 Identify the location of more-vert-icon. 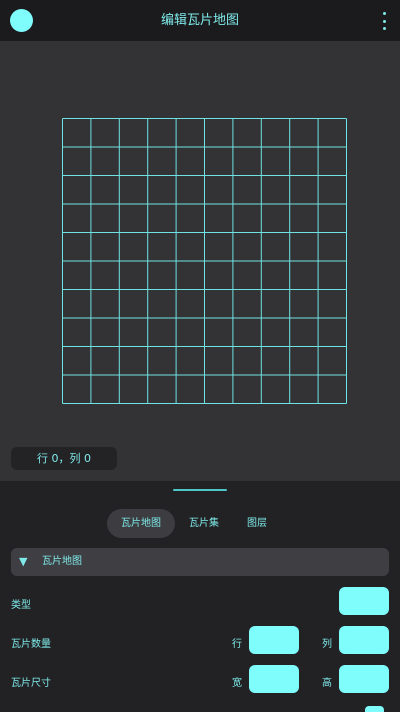
(384, 21).